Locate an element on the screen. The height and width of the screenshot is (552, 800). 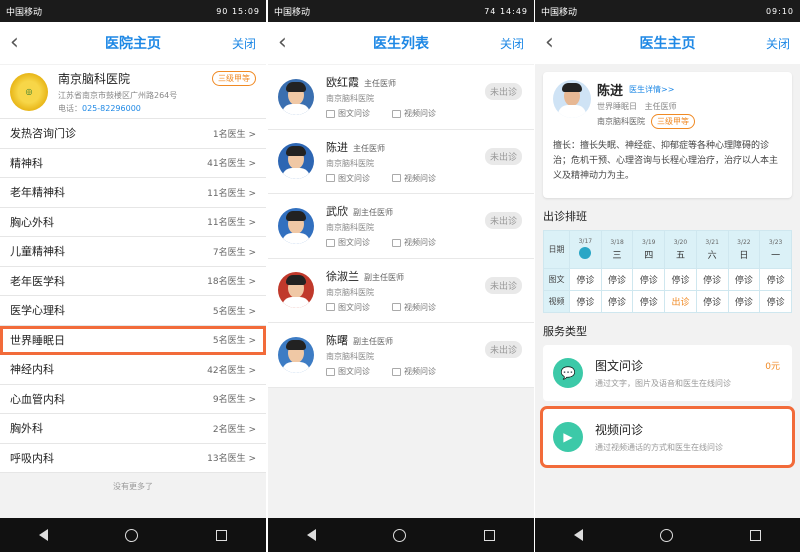
doctor-hospital: 南京脑科医院 is located at coordinates (621, 121).